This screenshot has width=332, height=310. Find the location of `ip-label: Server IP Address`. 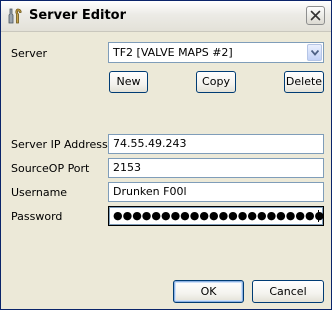

ip-label: Server IP Address is located at coordinates (59, 144).